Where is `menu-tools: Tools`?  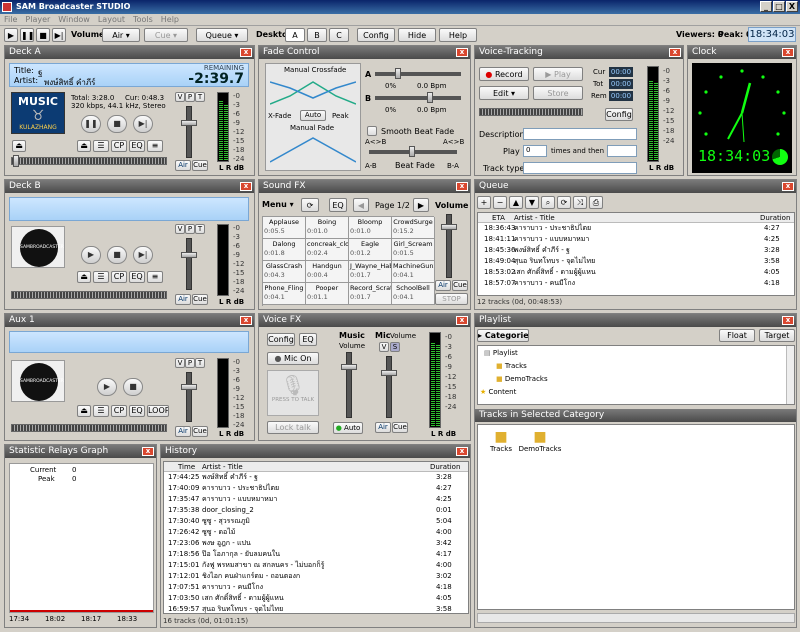 menu-tools: Tools is located at coordinates (143, 20).